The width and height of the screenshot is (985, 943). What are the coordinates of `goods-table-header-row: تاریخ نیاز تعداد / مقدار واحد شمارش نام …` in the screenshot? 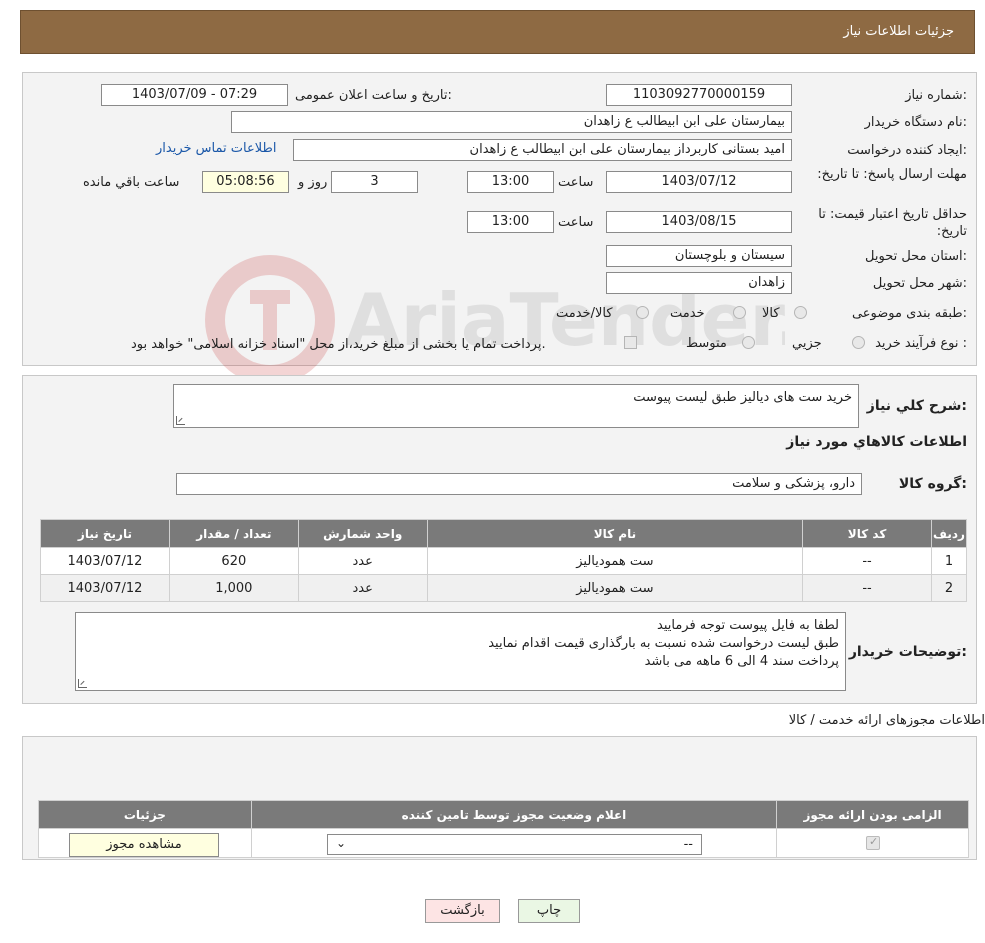 It's located at (504, 533).